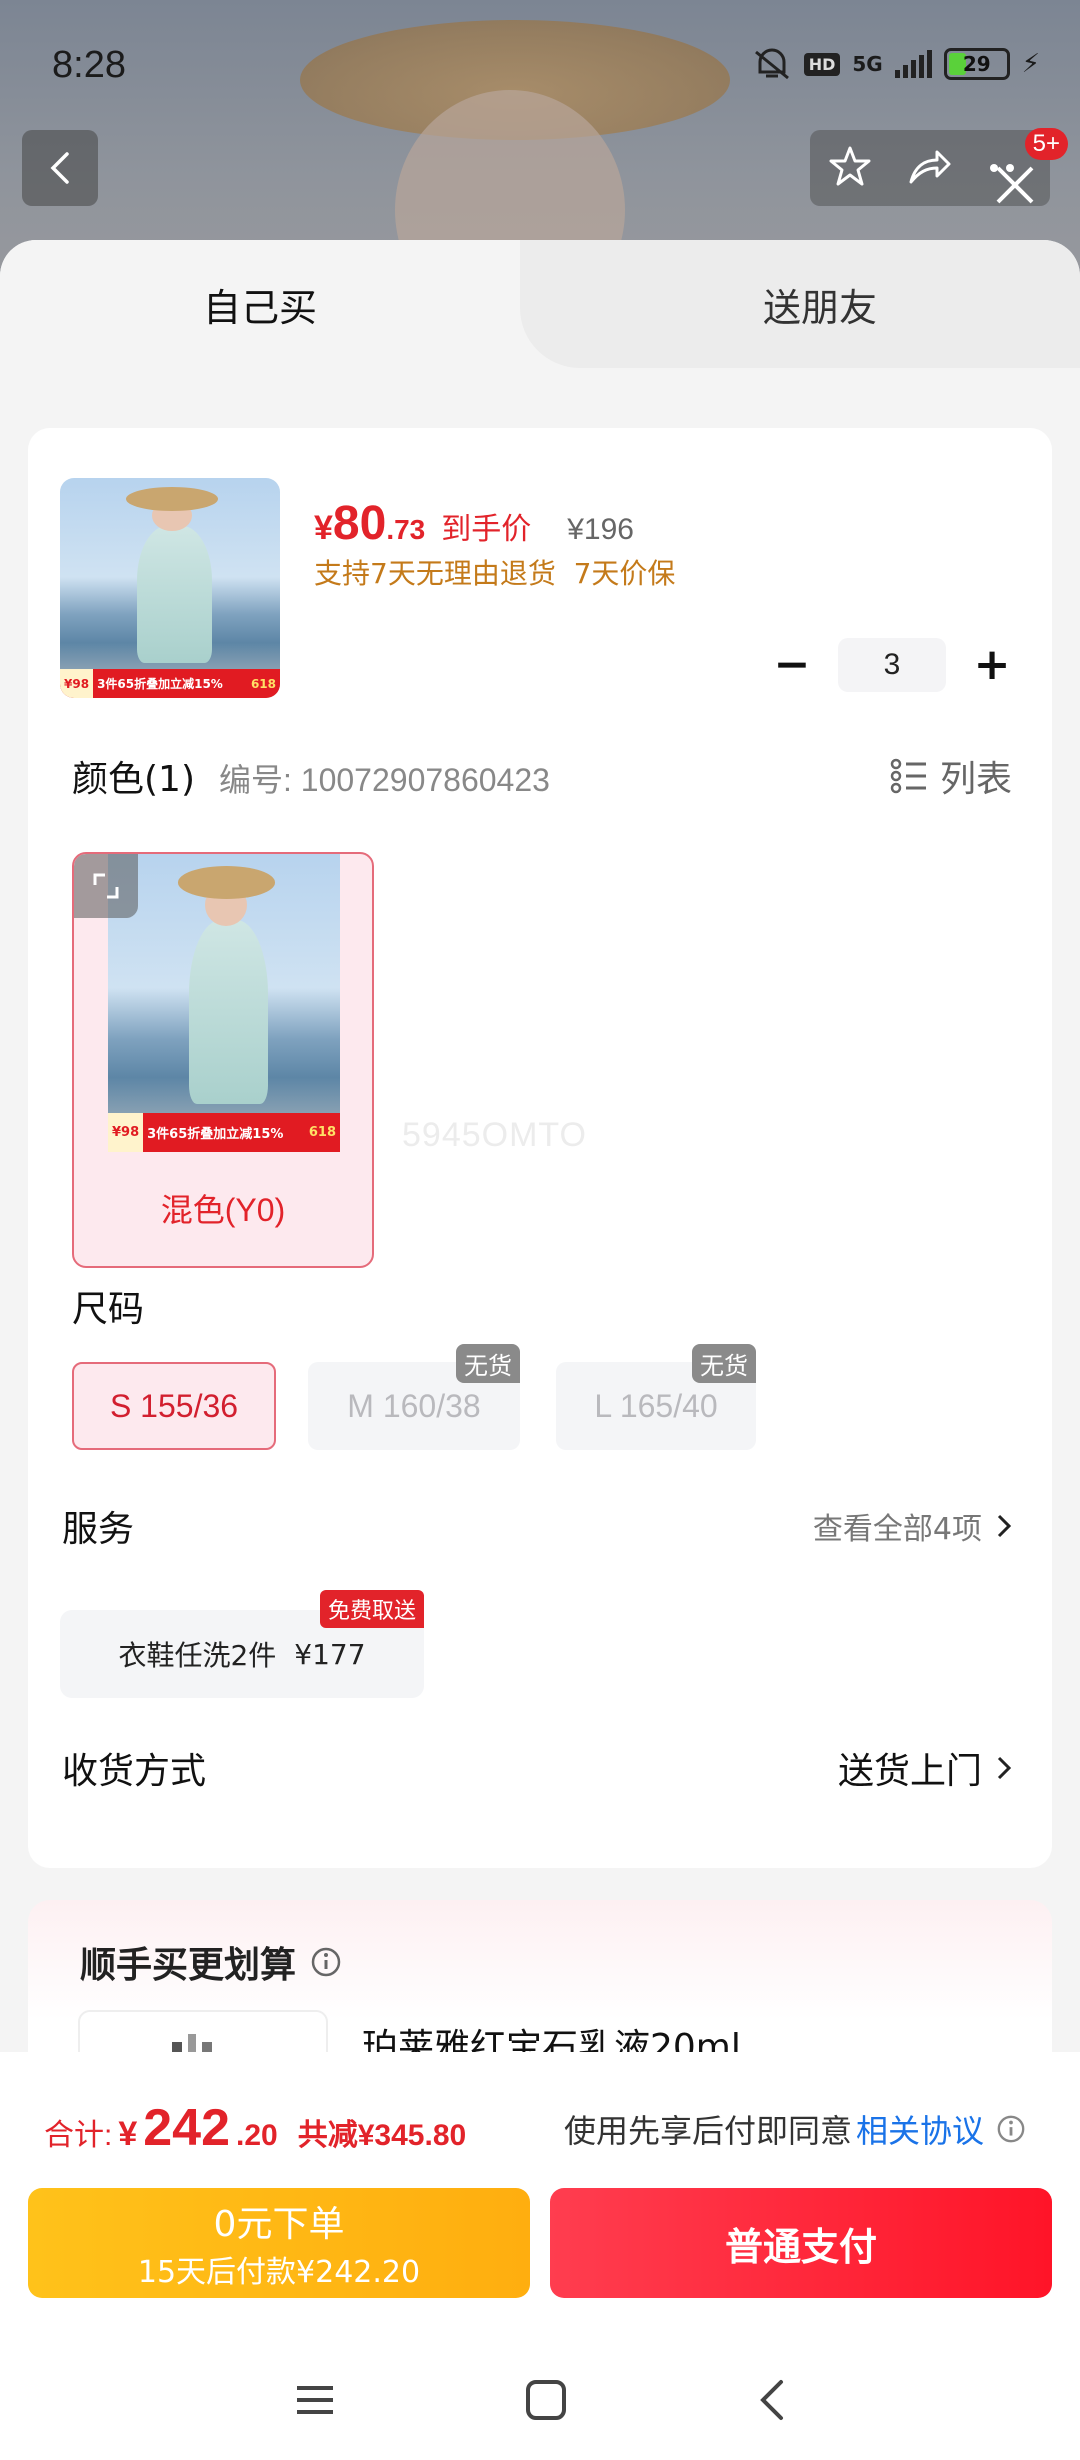  I want to click on expand-icon, so click(106, 886).